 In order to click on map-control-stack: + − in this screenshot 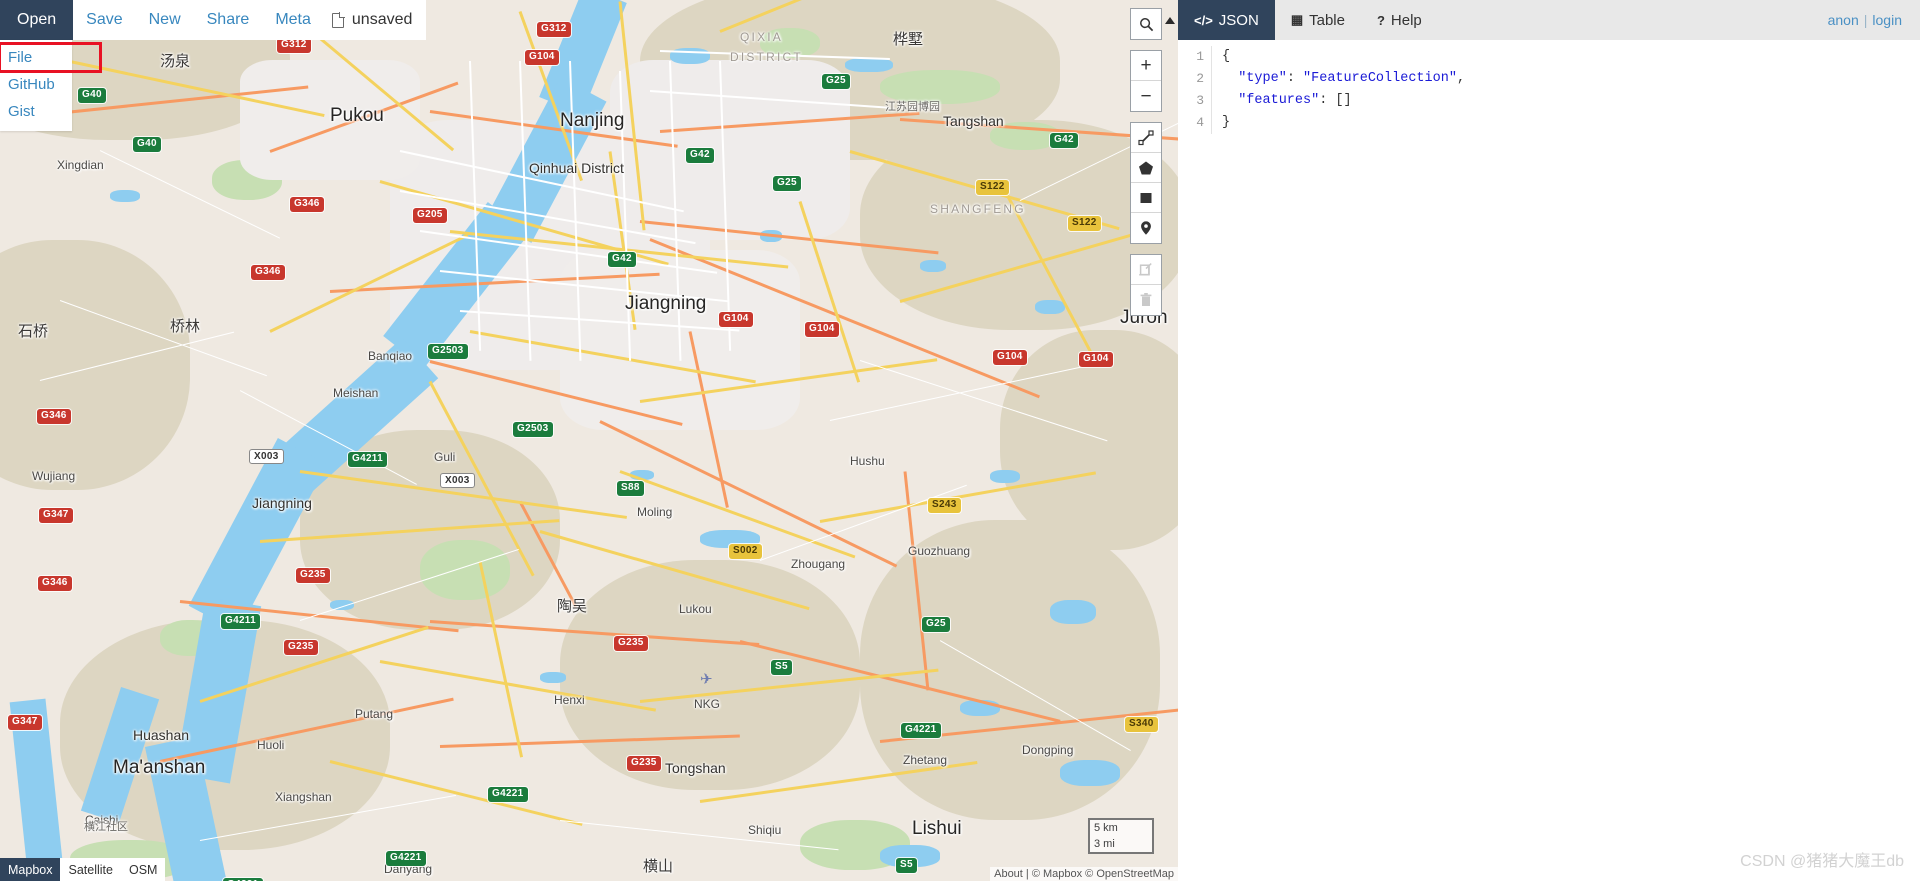, I will do `click(1146, 162)`.